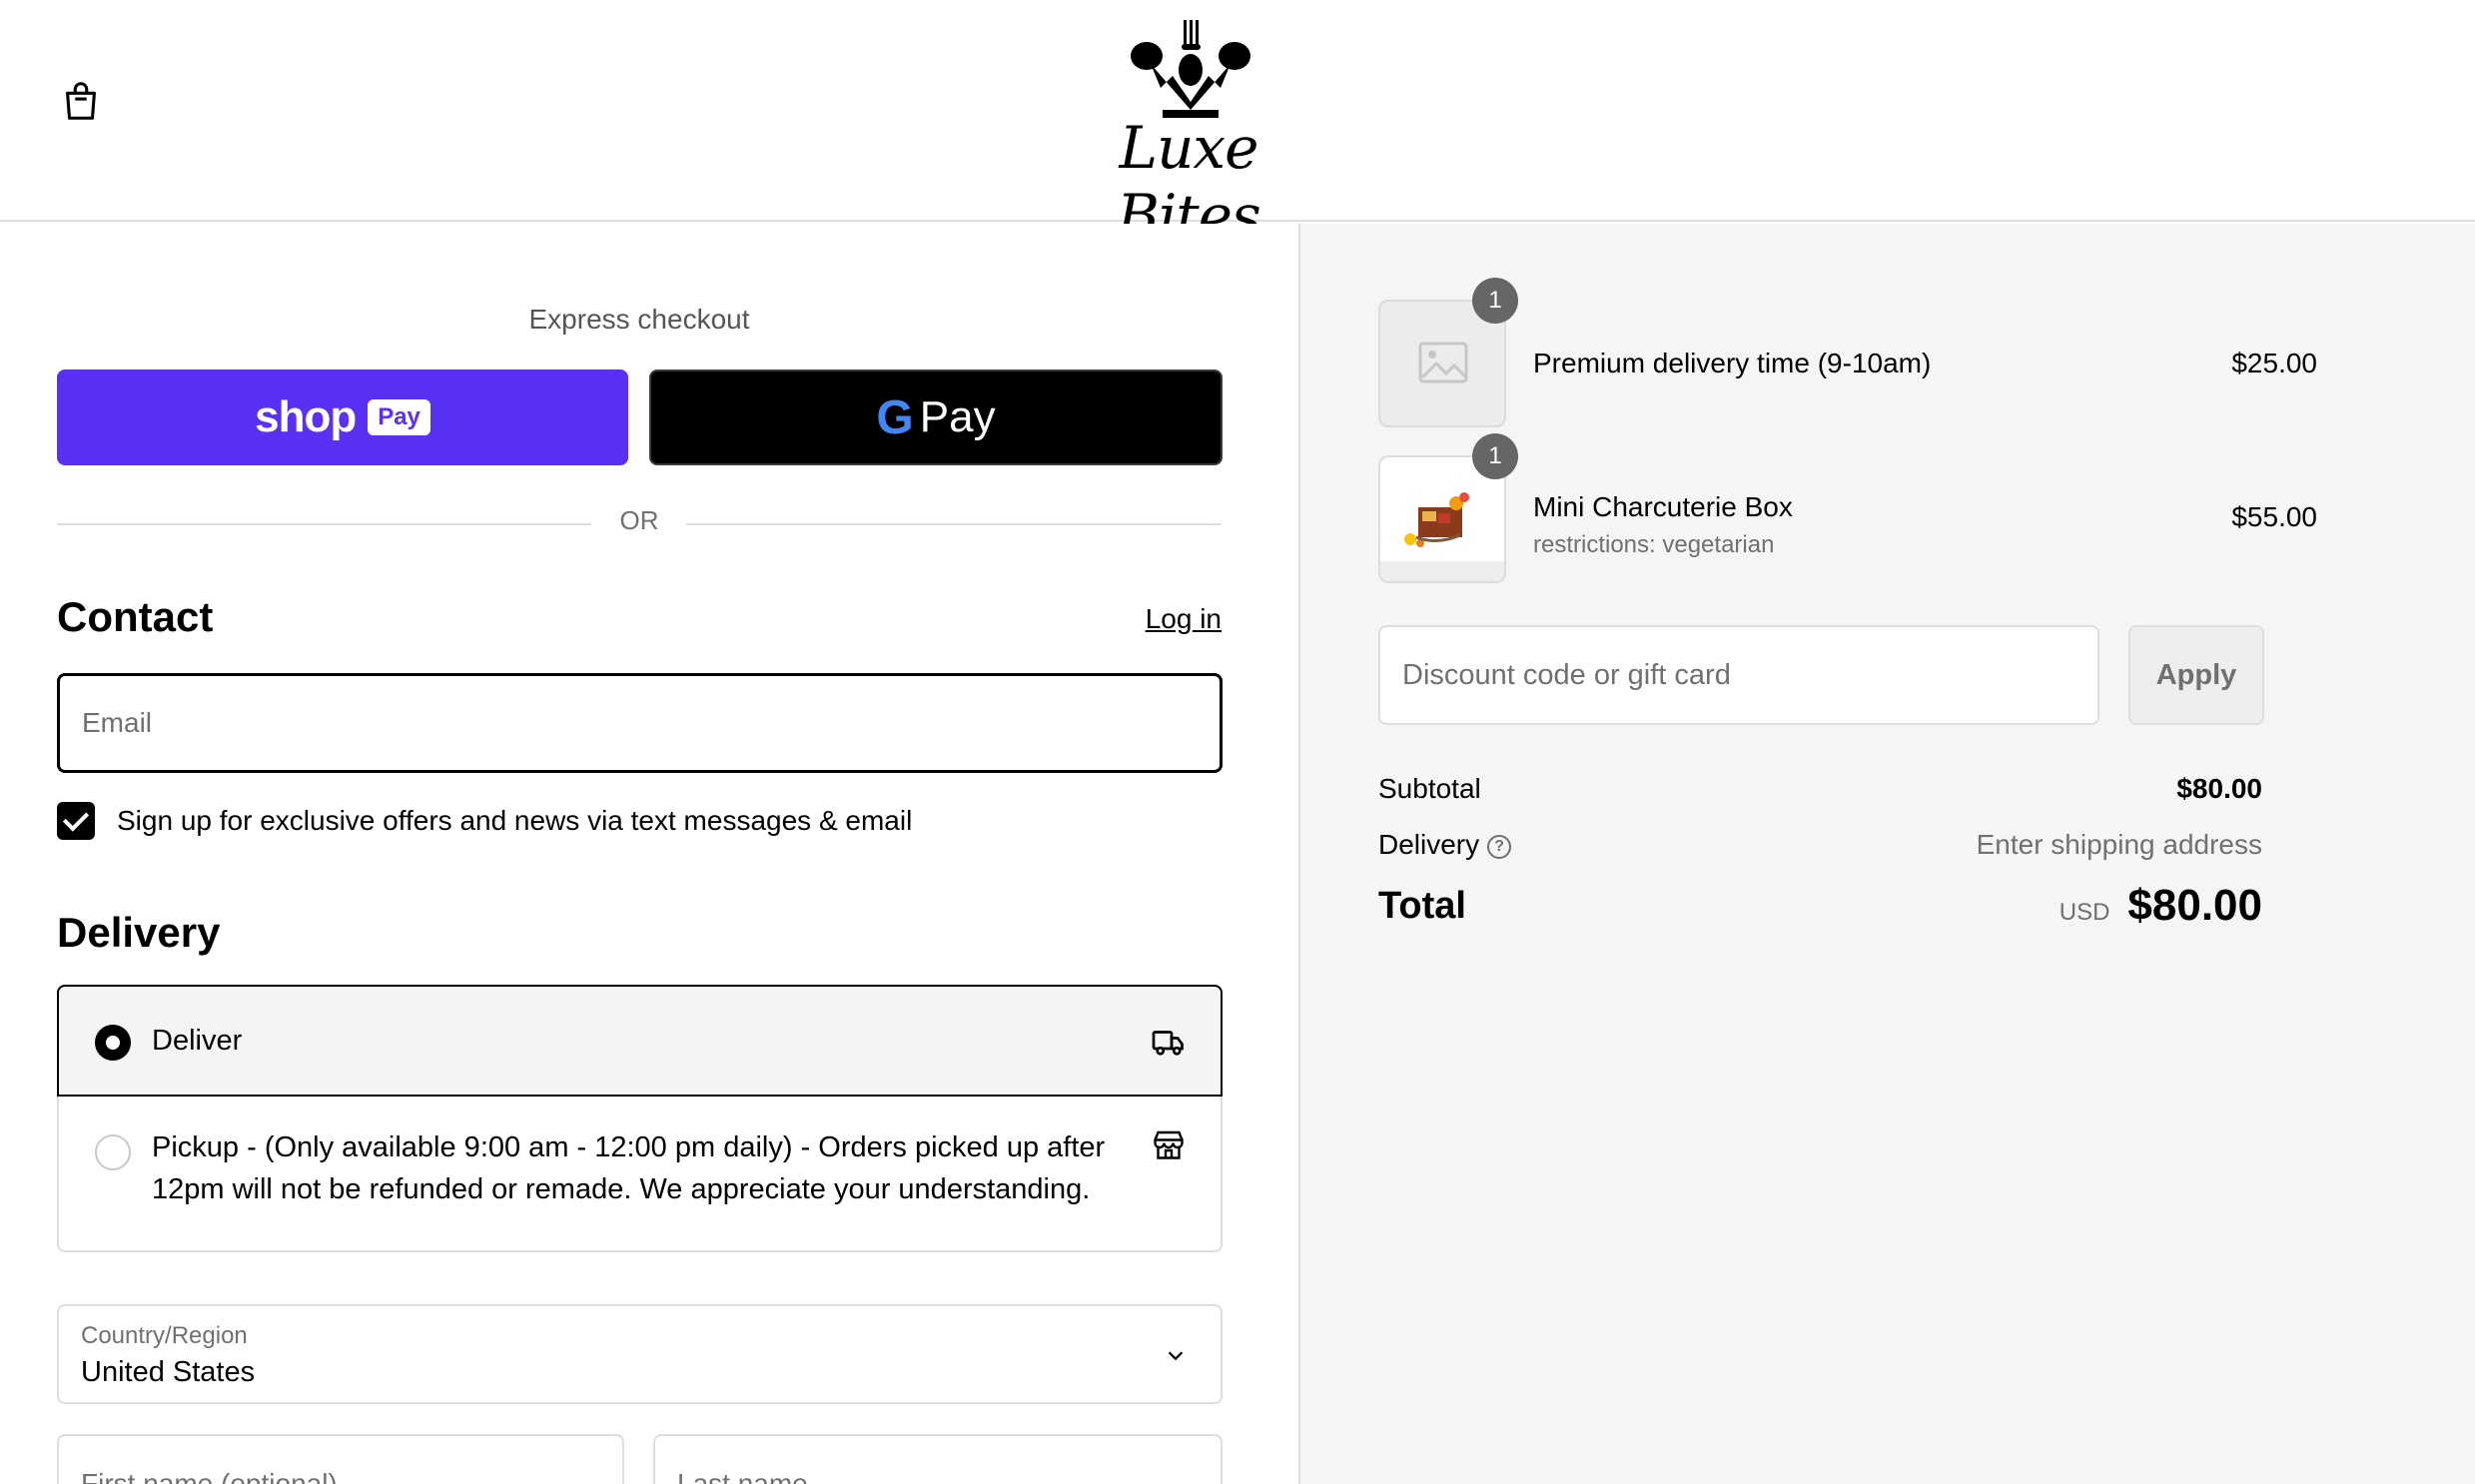 This screenshot has width=2475, height=1484. I want to click on subtotal-label: Subtotal, so click(1429, 788).